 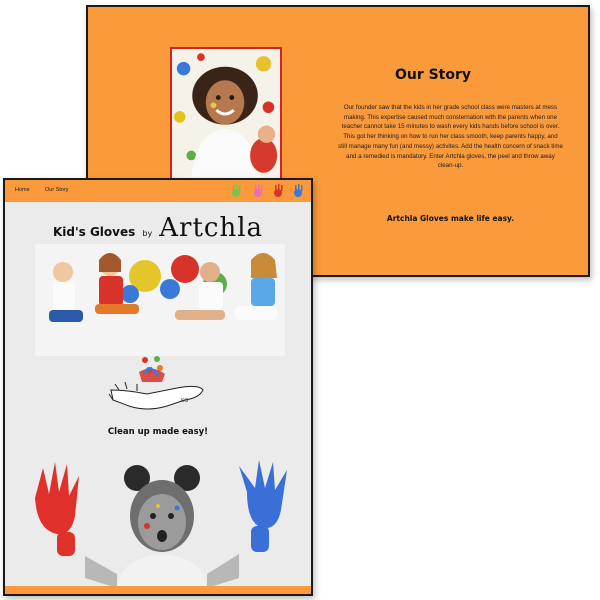 I want to click on slogan-text: Clean up made easy!, so click(x=158, y=432).